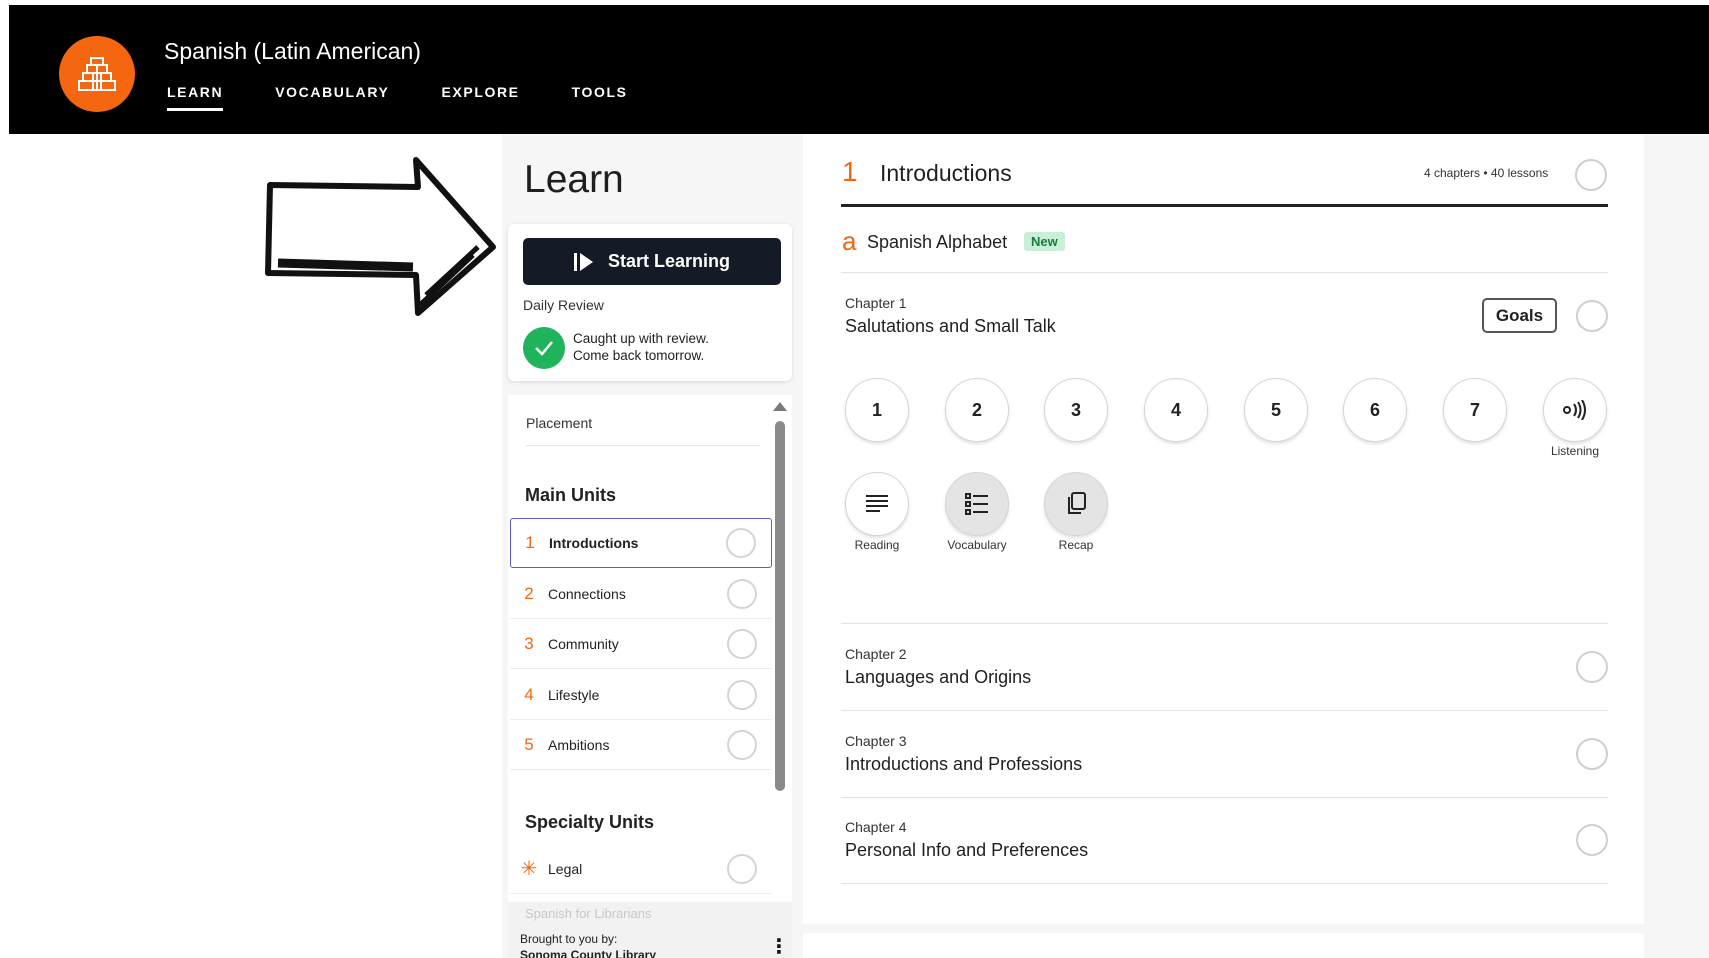  What do you see at coordinates (977, 545) in the screenshot?
I see `vocabulary-label: Vocabulary` at bounding box center [977, 545].